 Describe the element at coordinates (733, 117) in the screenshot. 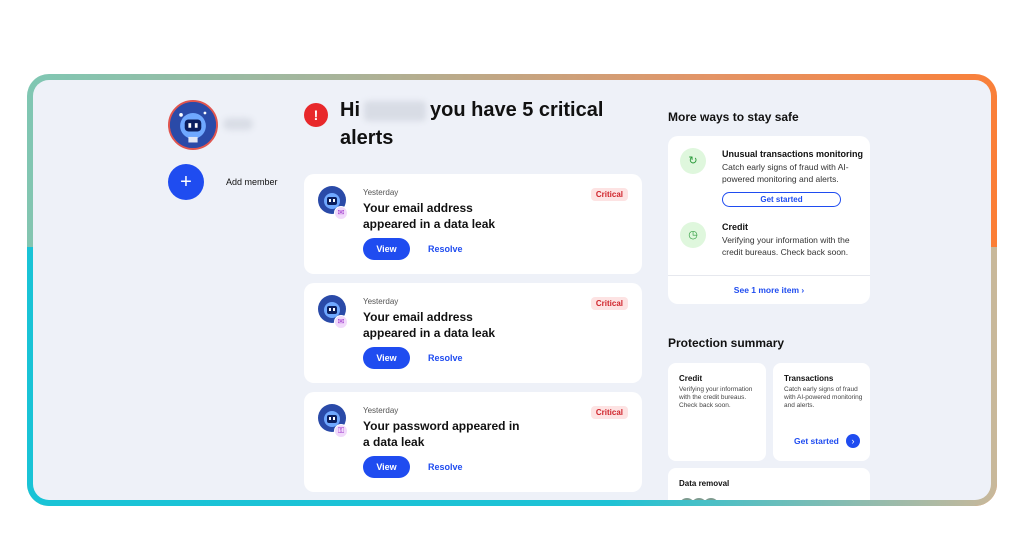

I see `more-ways-title: More ways to stay safe` at that location.